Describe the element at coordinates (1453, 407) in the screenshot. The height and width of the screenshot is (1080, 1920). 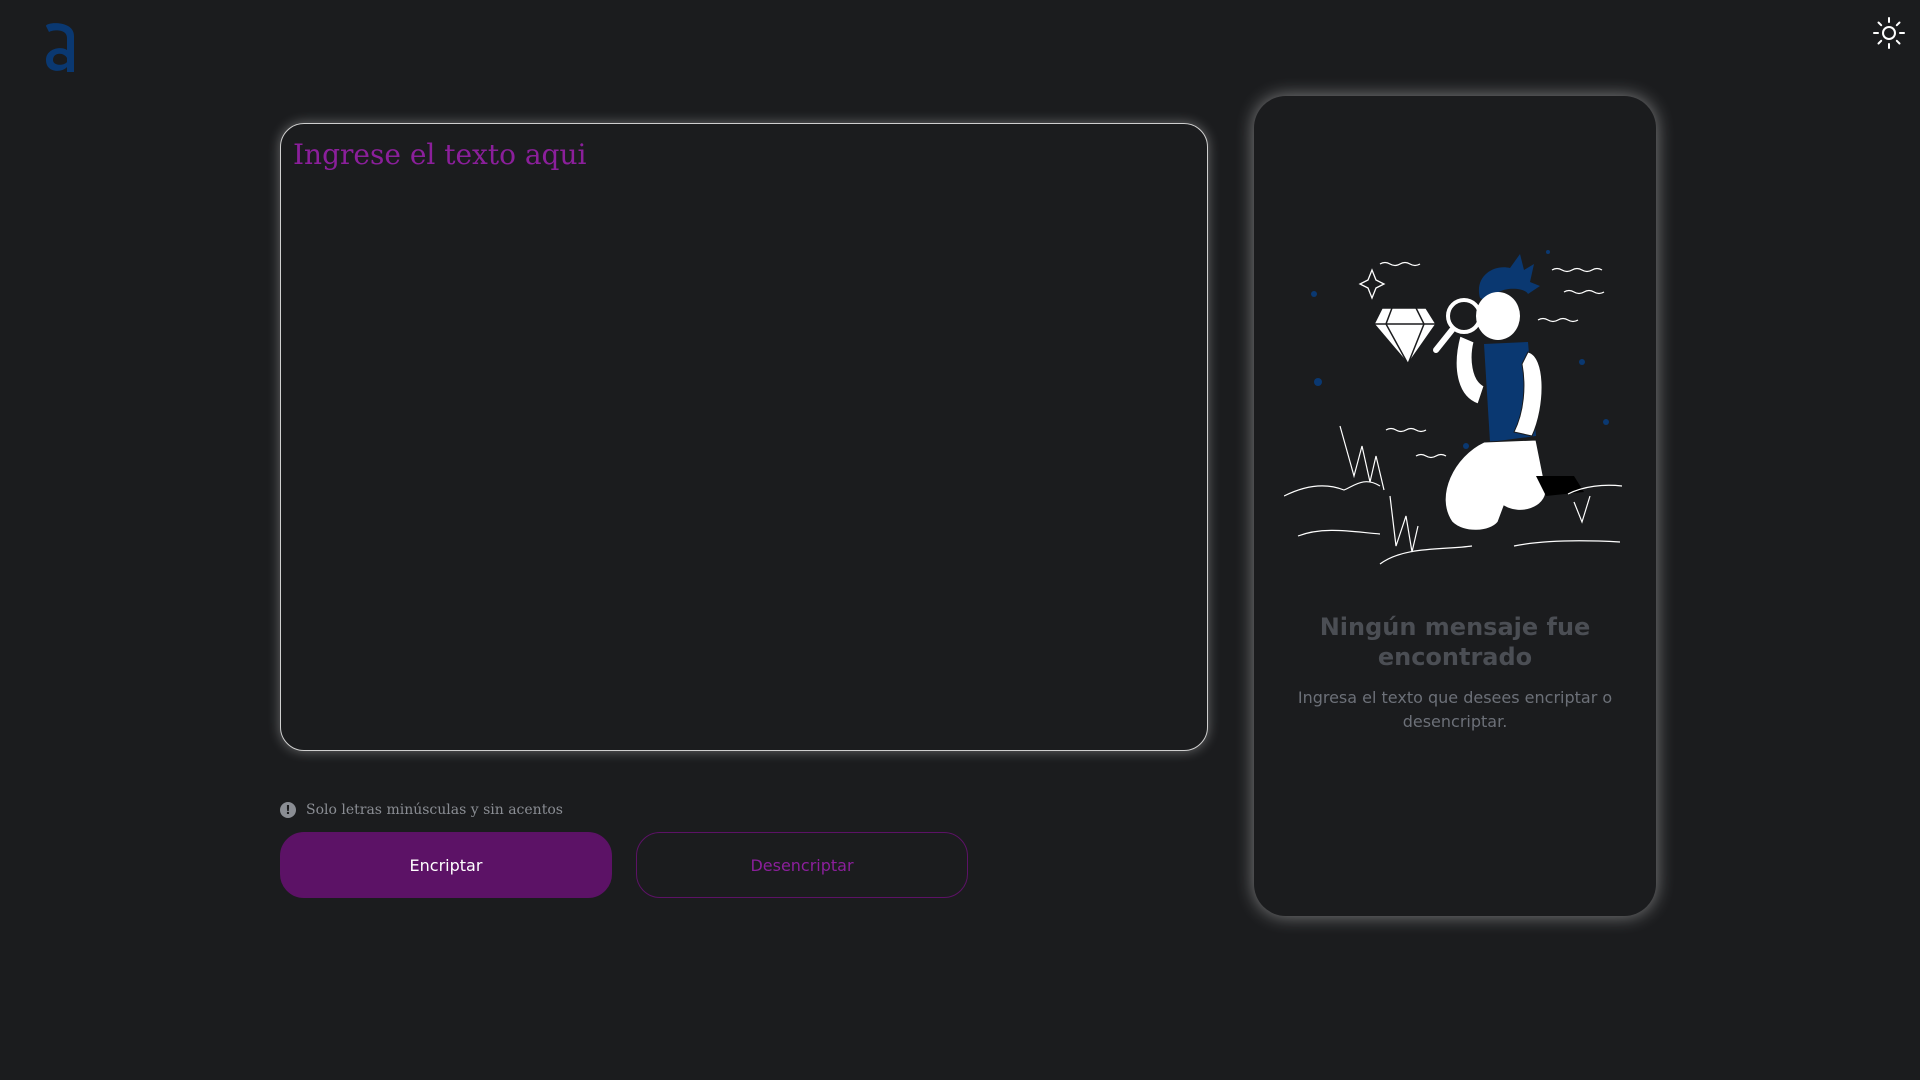
I see `person-with-magnifier-illustration` at that location.